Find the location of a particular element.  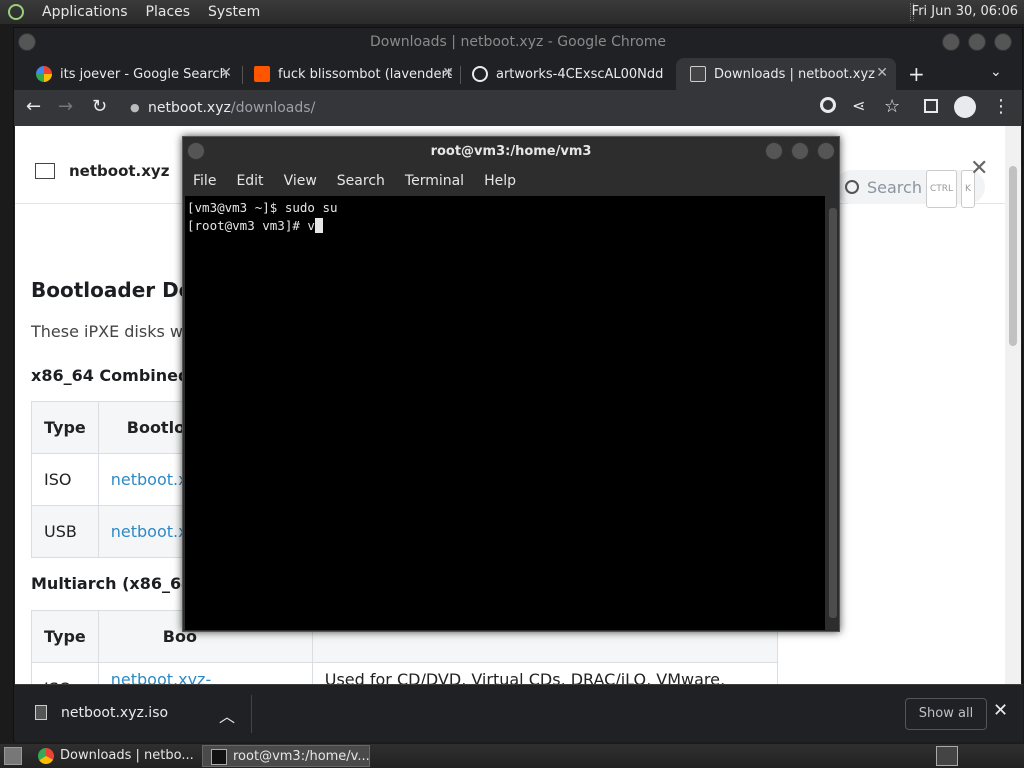

tab-google-search: its joever - Google Search ✕ is located at coordinates (131, 74).